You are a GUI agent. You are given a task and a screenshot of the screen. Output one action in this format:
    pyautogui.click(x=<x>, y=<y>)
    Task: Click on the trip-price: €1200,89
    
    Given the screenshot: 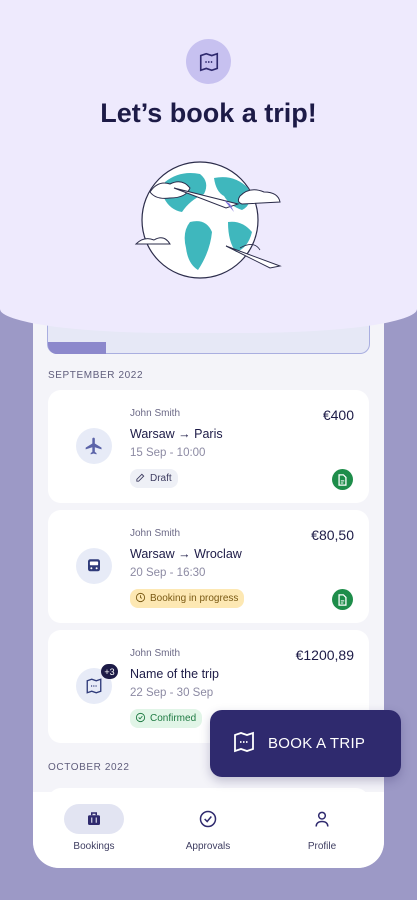 What is the action you would take?
    pyautogui.click(x=324, y=655)
    